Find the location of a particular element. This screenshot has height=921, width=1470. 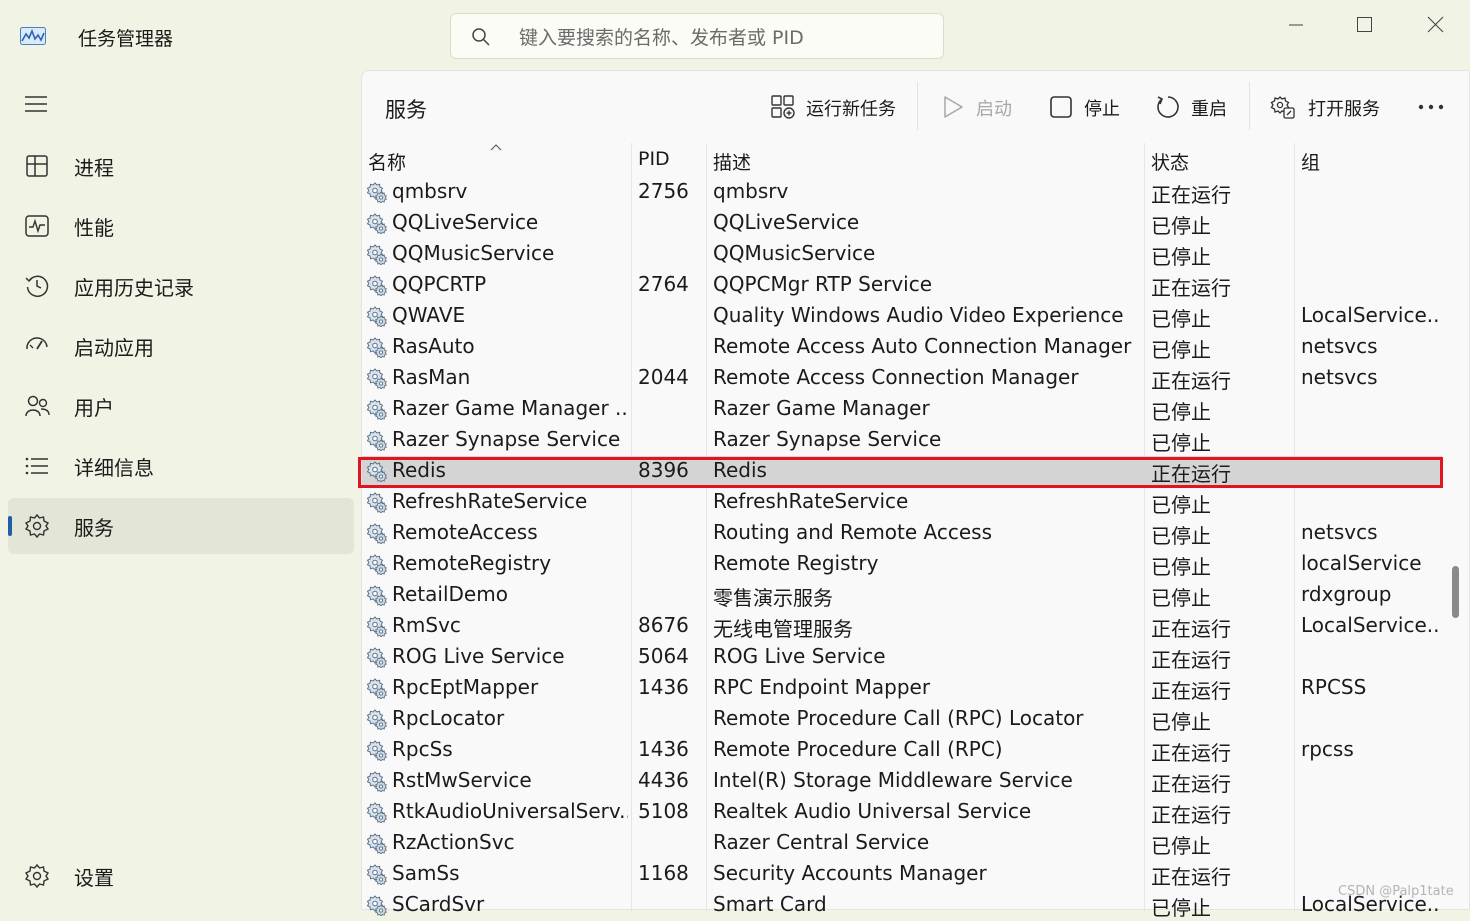

table-row: RetailDemo 零售演示服务 已停止 rdxgroup is located at coordinates (902, 595).